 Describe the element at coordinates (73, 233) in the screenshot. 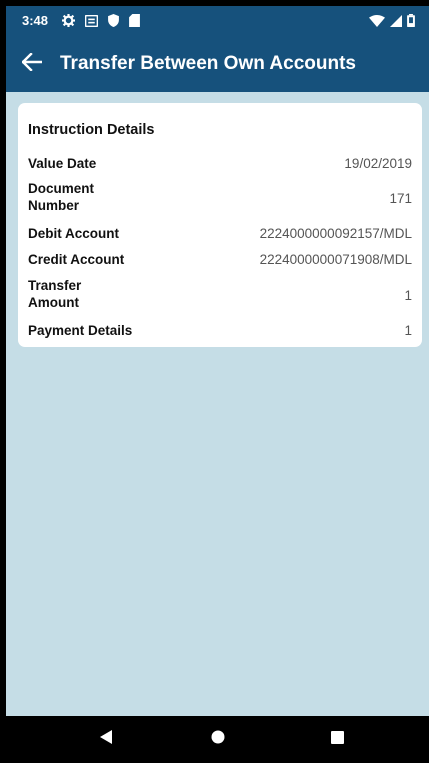

I see `detail-label: Debit Account` at that location.